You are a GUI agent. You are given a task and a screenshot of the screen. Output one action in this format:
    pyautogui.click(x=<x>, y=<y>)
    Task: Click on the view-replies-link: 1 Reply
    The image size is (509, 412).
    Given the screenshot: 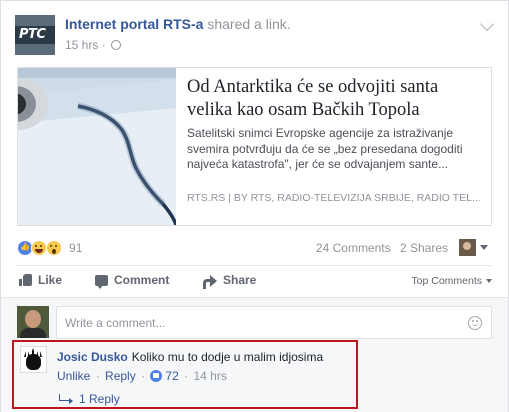 What is the action you would take?
    pyautogui.click(x=89, y=399)
    